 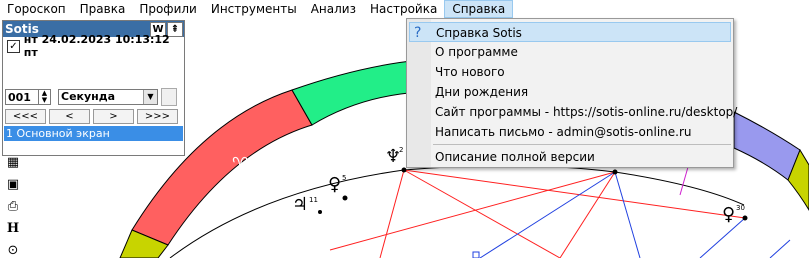 I want to click on menu-item-birthdays: Дни рождения, so click(x=570, y=92).